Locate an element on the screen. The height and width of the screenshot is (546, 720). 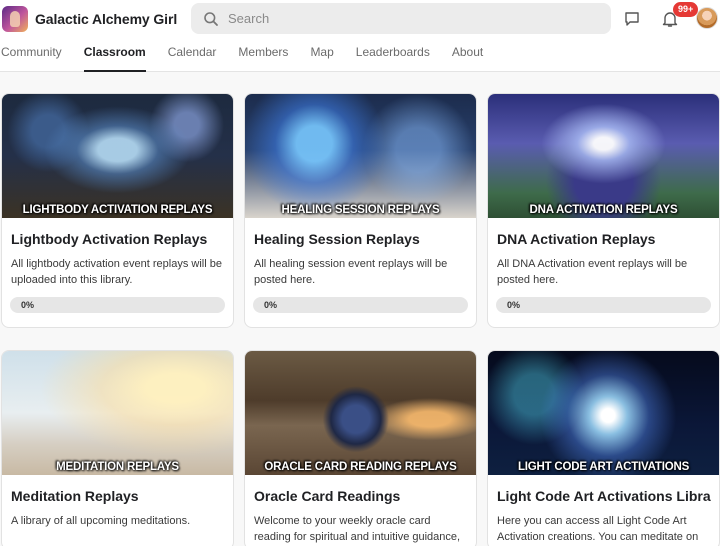
course-title: DNA Activation Replays is located at coordinates (576, 239).